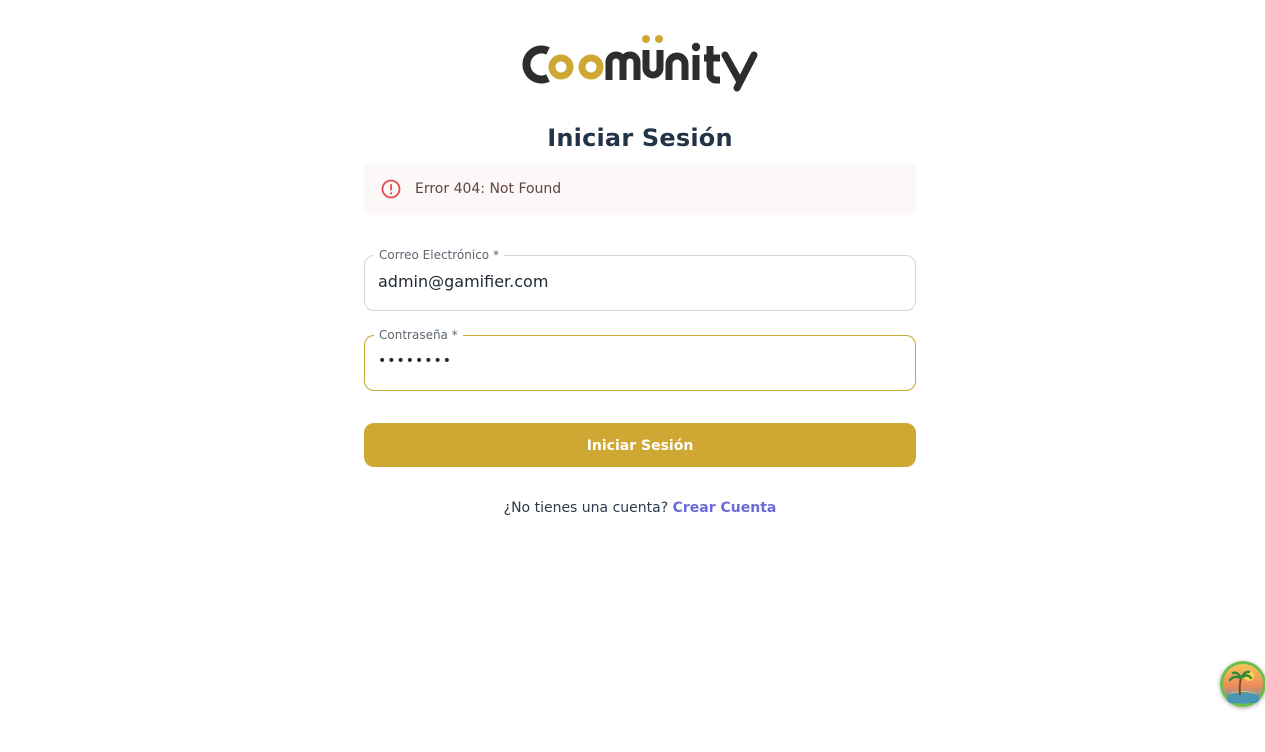 The height and width of the screenshot is (752, 1265). I want to click on password-input: ••••••••, so click(638, 361).